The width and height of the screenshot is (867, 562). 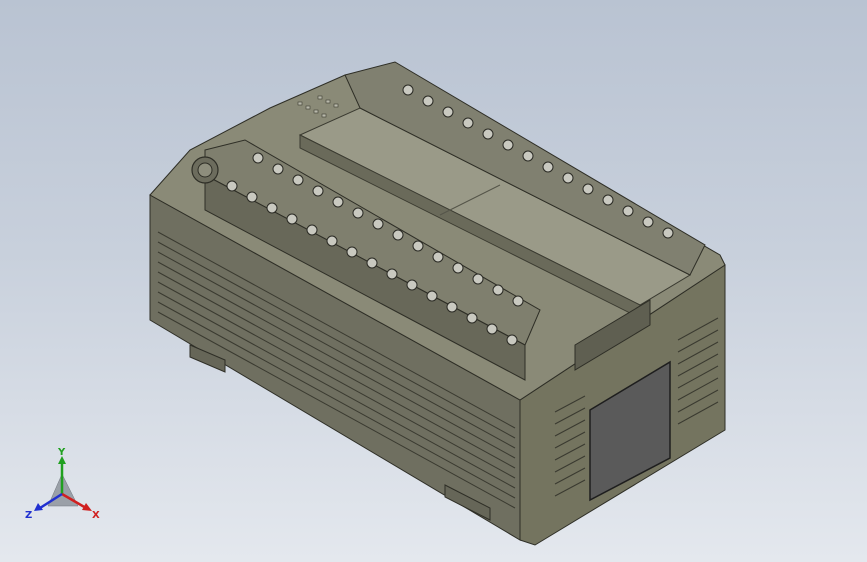 I want to click on triad-y-label: Y, so click(x=61, y=452).